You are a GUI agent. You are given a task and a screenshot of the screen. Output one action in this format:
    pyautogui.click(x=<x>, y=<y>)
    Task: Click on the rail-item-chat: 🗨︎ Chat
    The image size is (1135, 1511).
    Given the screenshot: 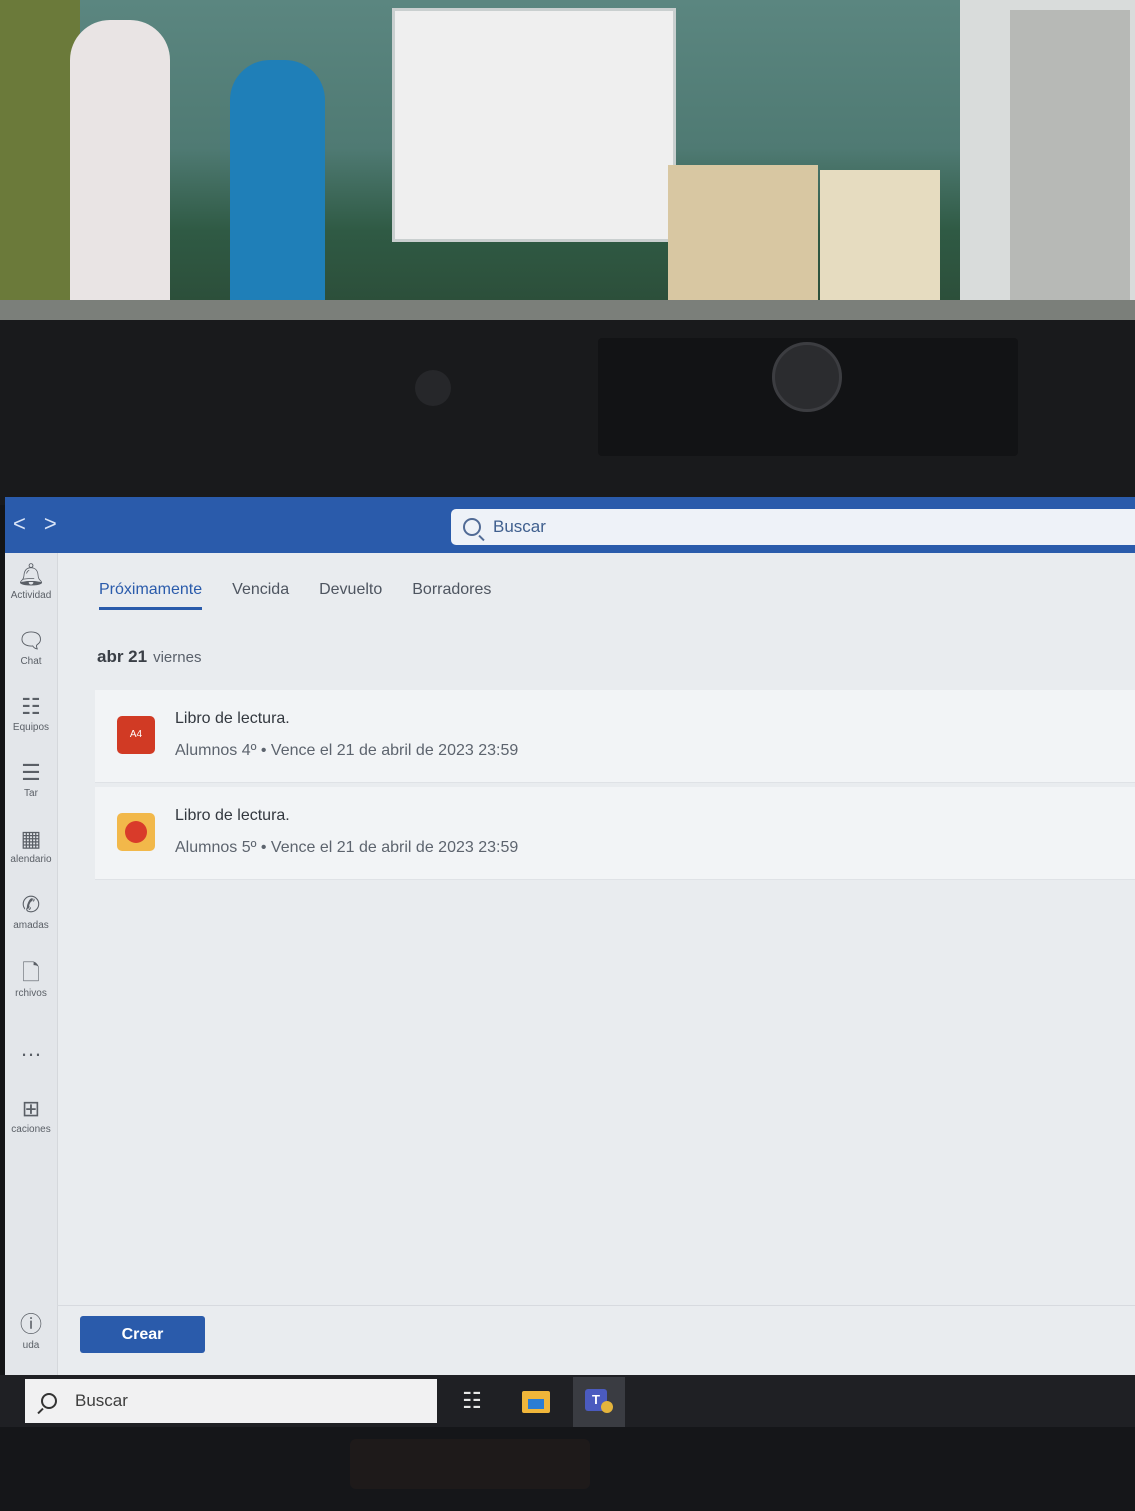 What is the action you would take?
    pyautogui.click(x=31, y=648)
    